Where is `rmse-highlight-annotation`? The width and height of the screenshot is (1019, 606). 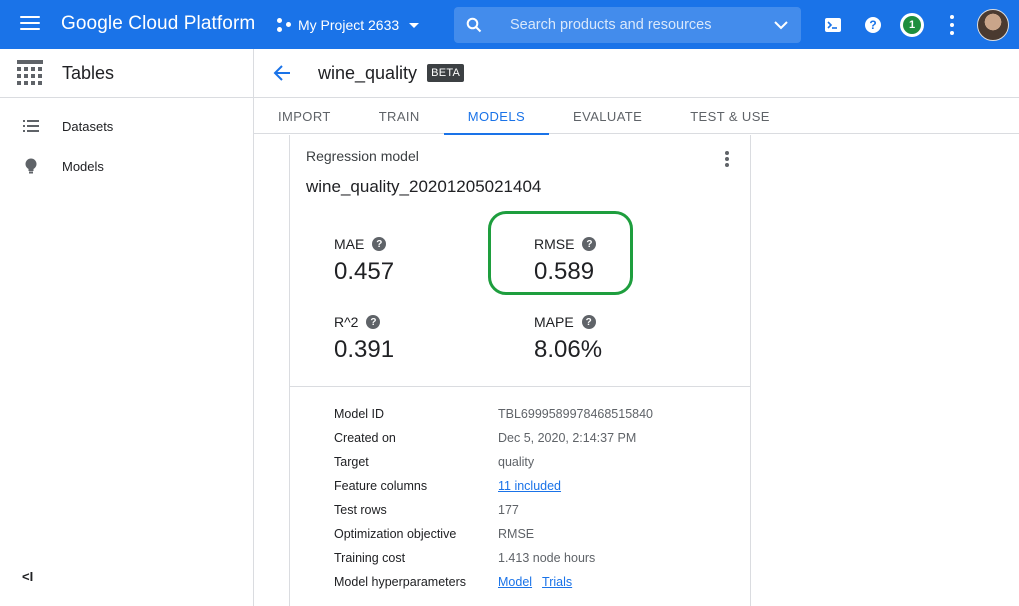 rmse-highlight-annotation is located at coordinates (560, 253).